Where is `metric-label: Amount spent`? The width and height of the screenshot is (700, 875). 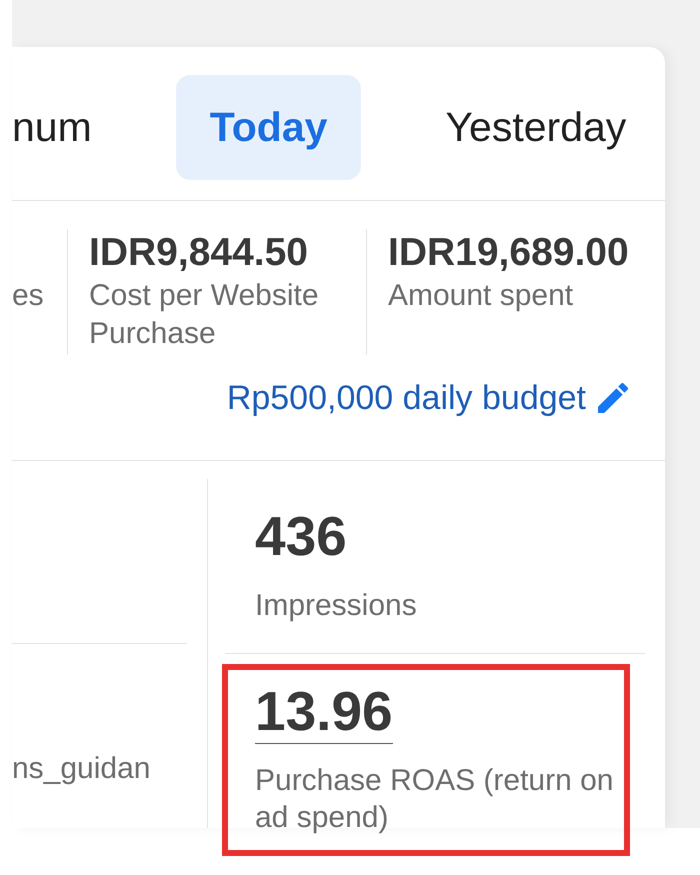
metric-label: Amount spent is located at coordinates (481, 296).